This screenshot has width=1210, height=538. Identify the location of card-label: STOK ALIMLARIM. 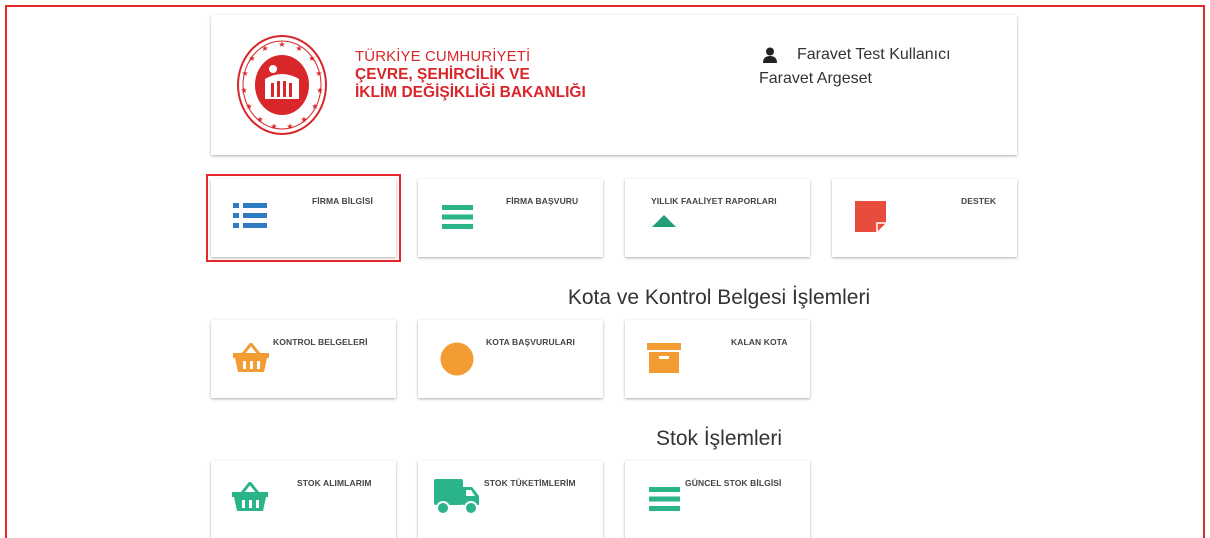
(334, 483).